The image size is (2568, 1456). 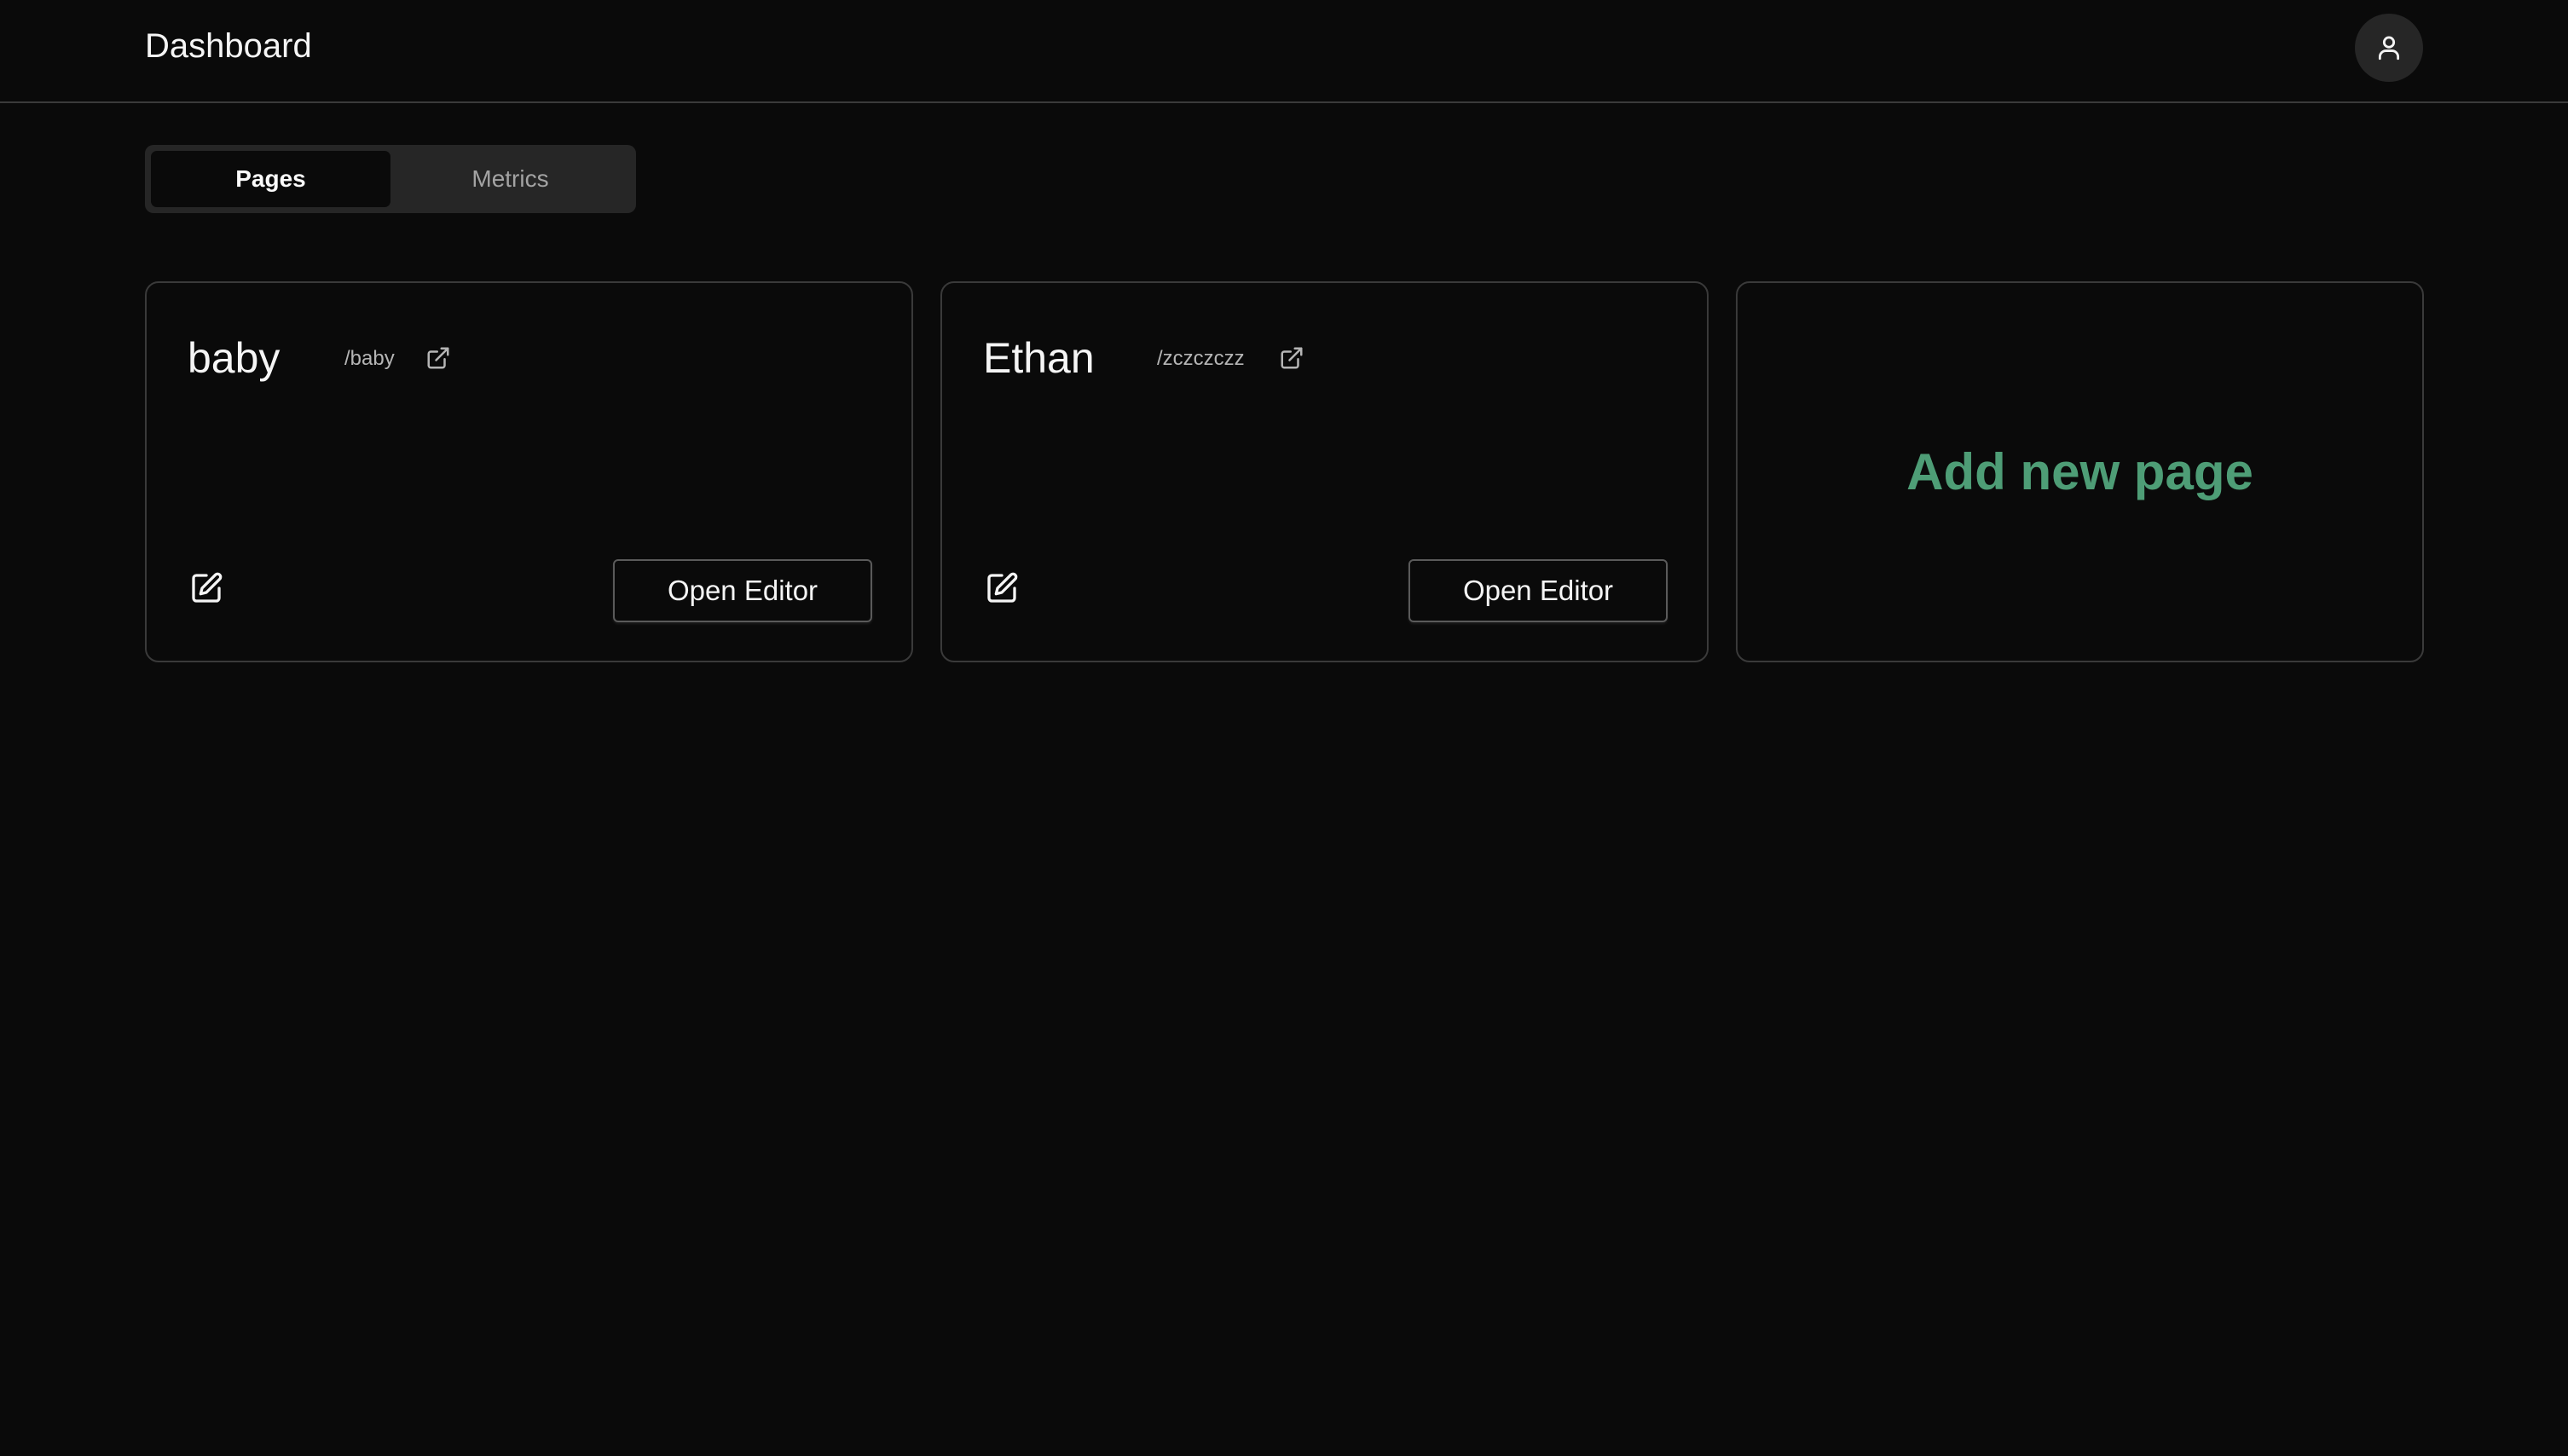 I want to click on page-name: Ethan, so click(x=1039, y=358).